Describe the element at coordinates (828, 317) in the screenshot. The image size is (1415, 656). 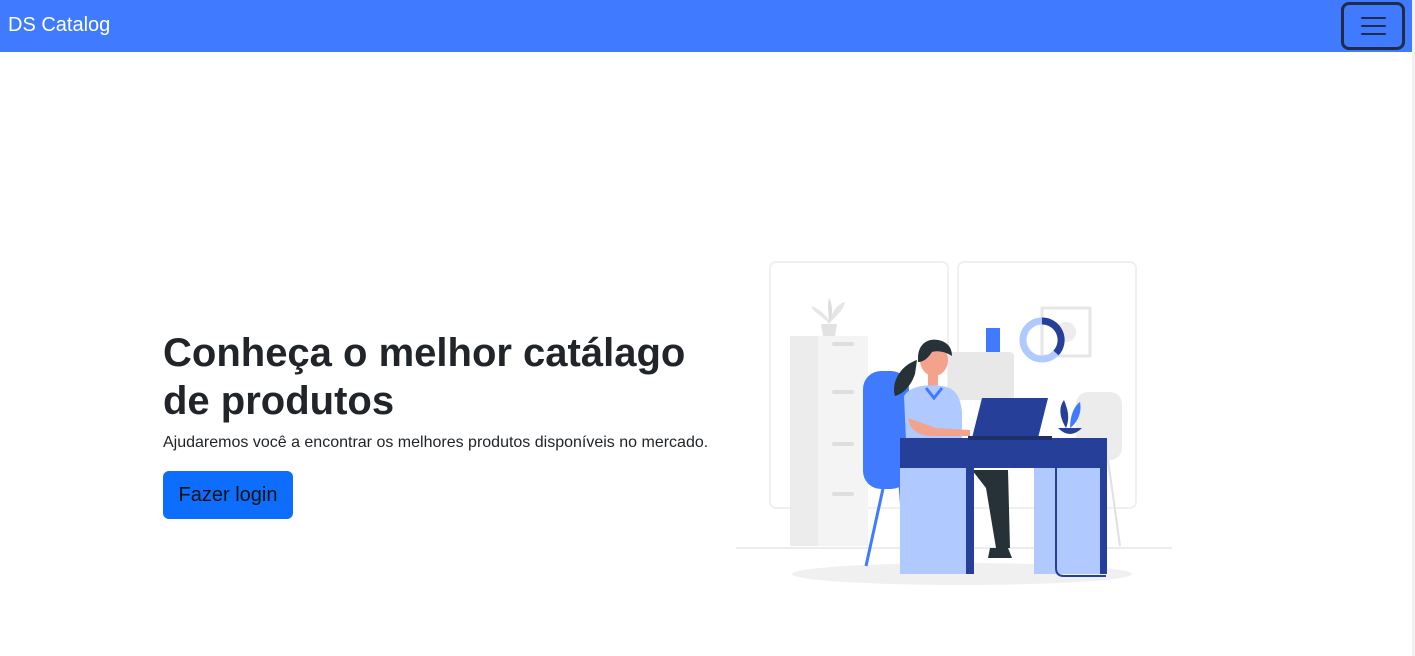
I see `potted-plant-icon` at that location.